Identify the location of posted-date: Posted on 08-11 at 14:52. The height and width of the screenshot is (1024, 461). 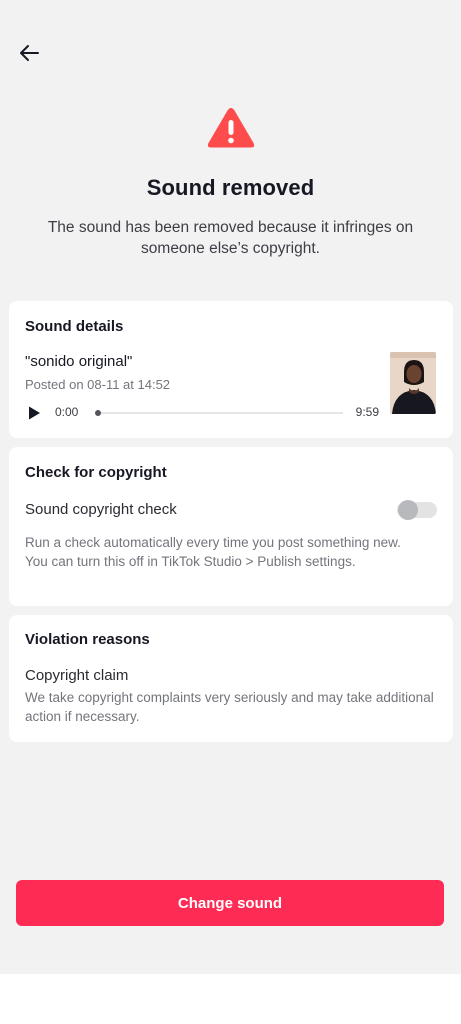
(98, 384).